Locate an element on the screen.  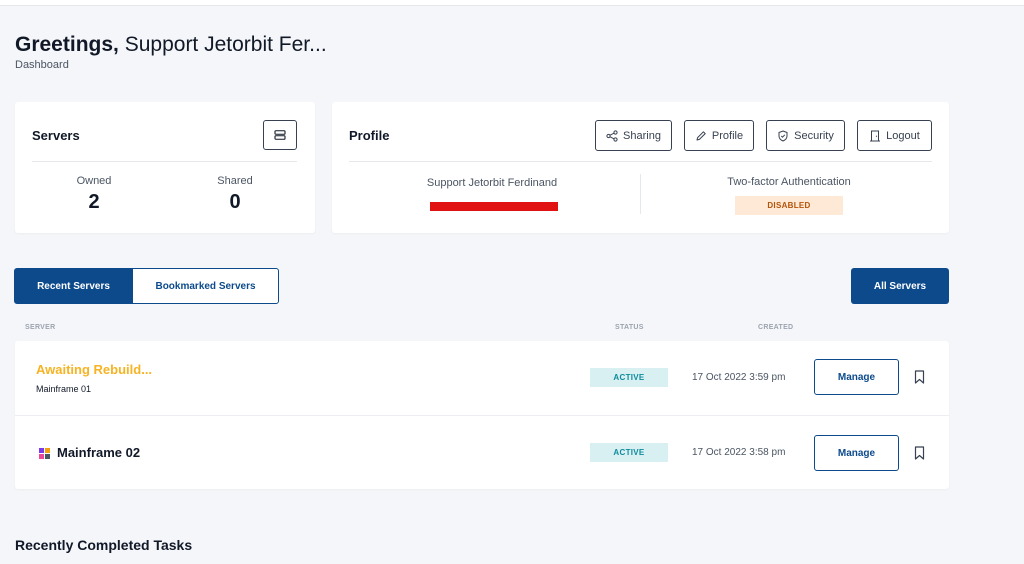
profile-button: Profile is located at coordinates (719, 135).